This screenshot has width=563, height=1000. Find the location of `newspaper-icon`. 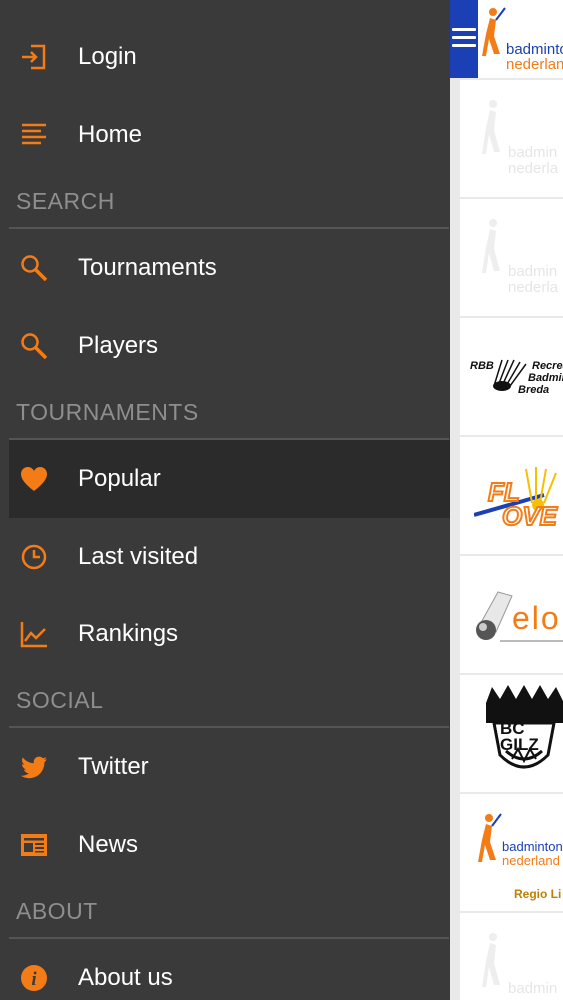

newspaper-icon is located at coordinates (34, 845).